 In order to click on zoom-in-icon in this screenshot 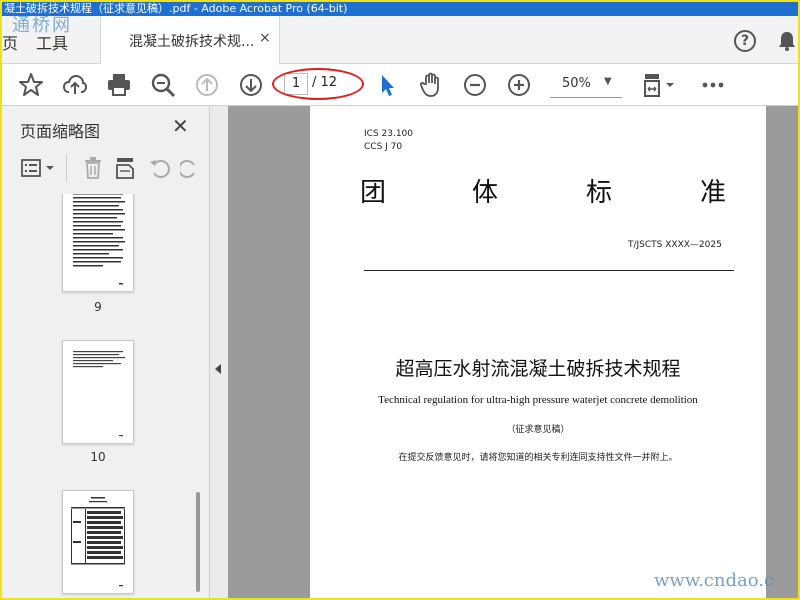, I will do `click(519, 85)`.